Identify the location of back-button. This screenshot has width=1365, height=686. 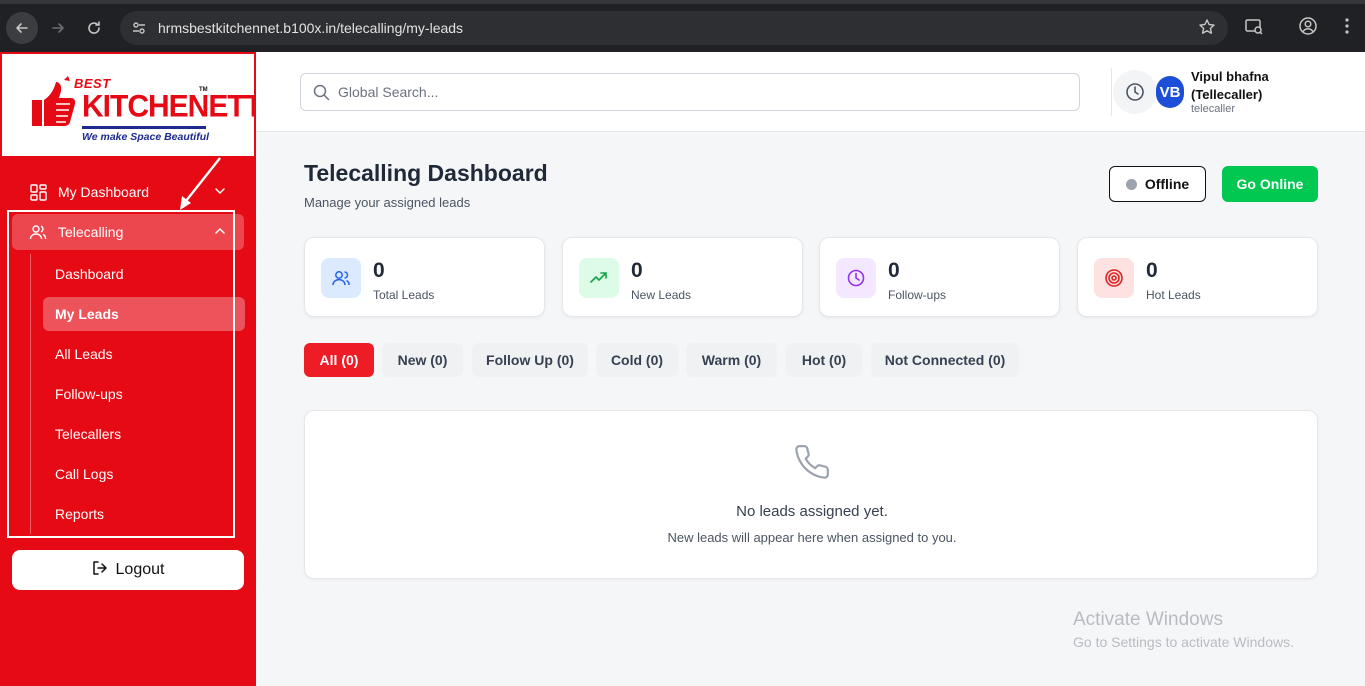
(22, 28).